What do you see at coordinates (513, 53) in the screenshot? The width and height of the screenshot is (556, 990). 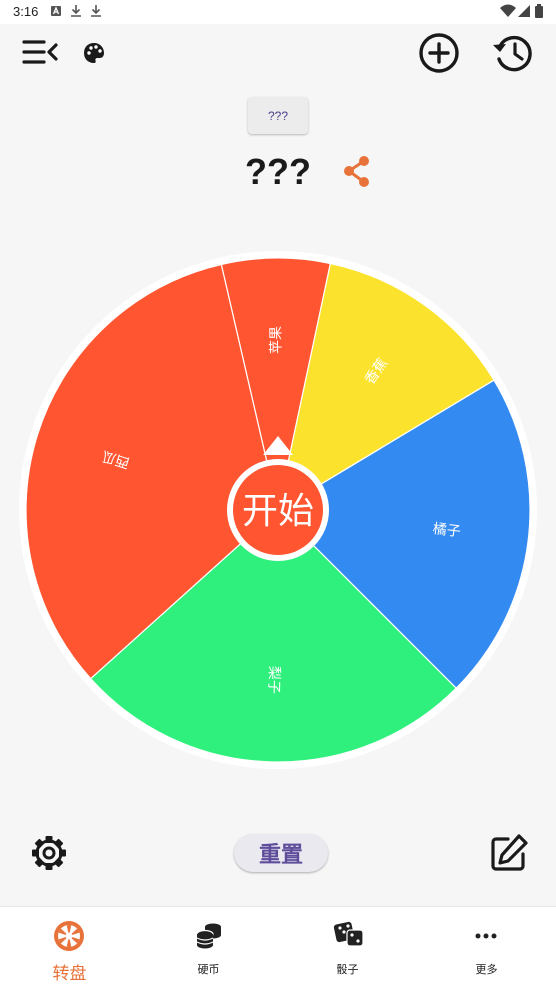 I see `history-icon` at bounding box center [513, 53].